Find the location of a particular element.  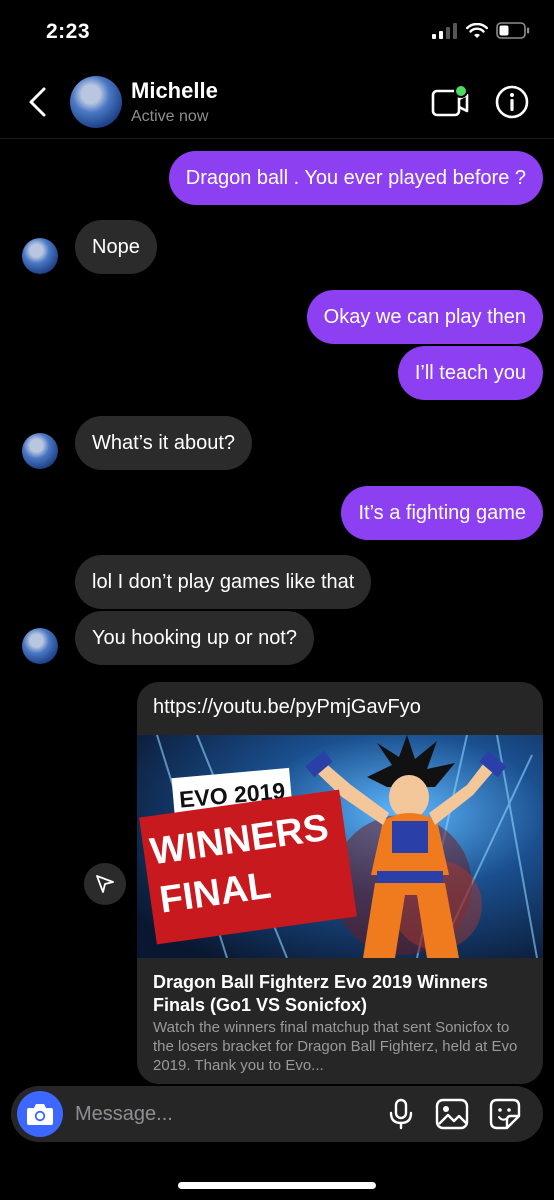

message-incoming: lol I don’t play games like that is located at coordinates (223, 582).